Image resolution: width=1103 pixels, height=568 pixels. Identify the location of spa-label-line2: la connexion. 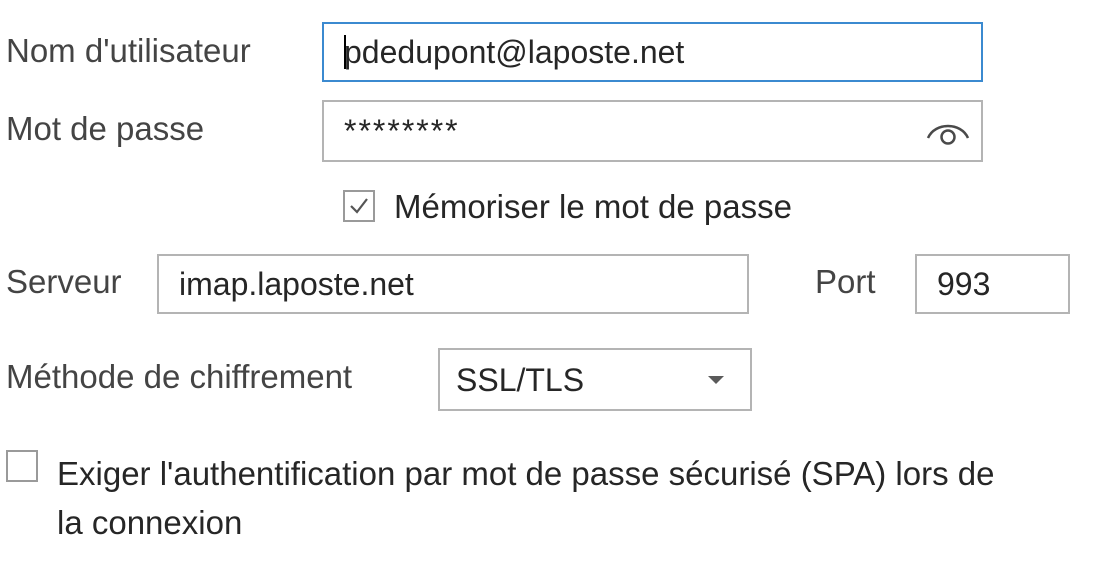
(149, 522).